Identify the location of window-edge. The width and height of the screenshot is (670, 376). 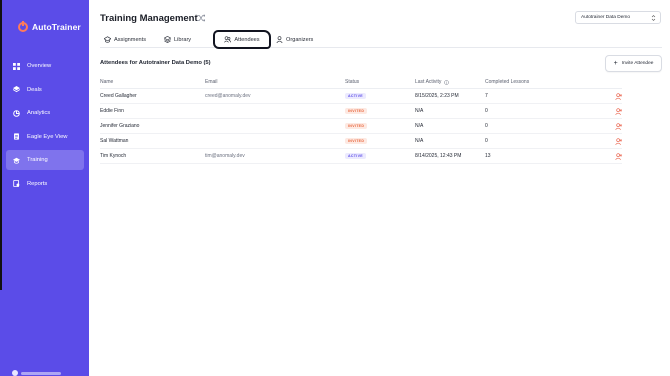
(1, 145).